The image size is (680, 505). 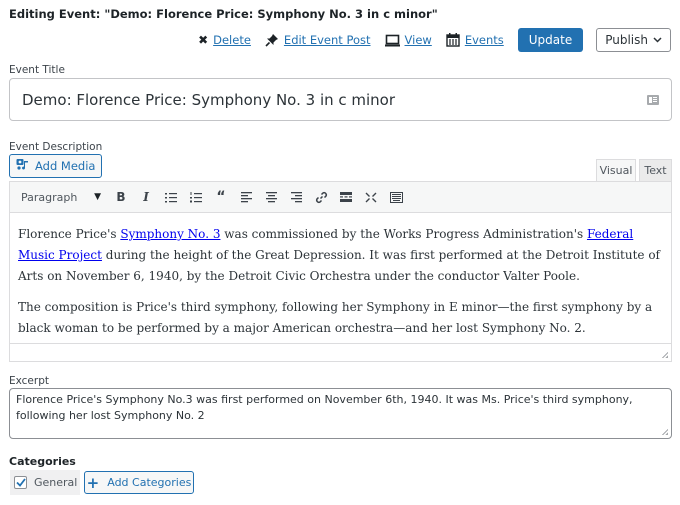 I want to click on category-checkbox, so click(x=20, y=482).